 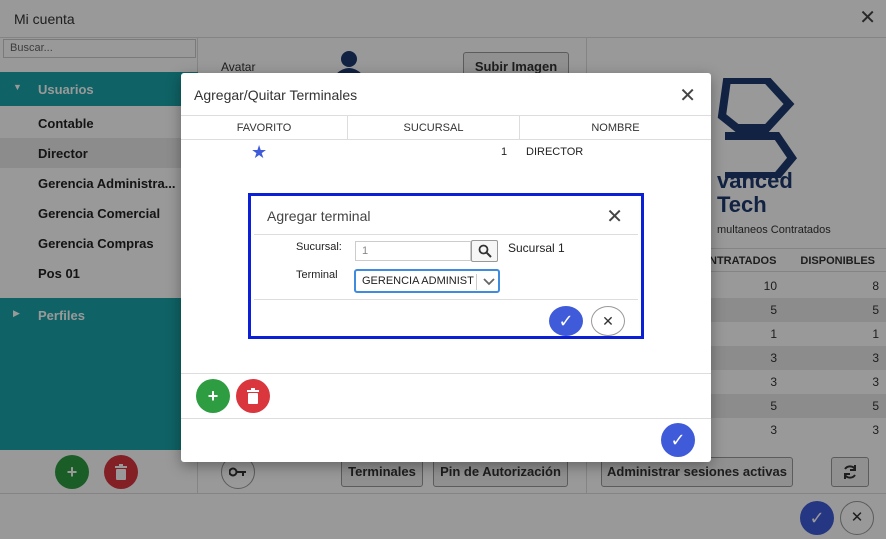 I want to click on trash-icon, so click(x=253, y=396).